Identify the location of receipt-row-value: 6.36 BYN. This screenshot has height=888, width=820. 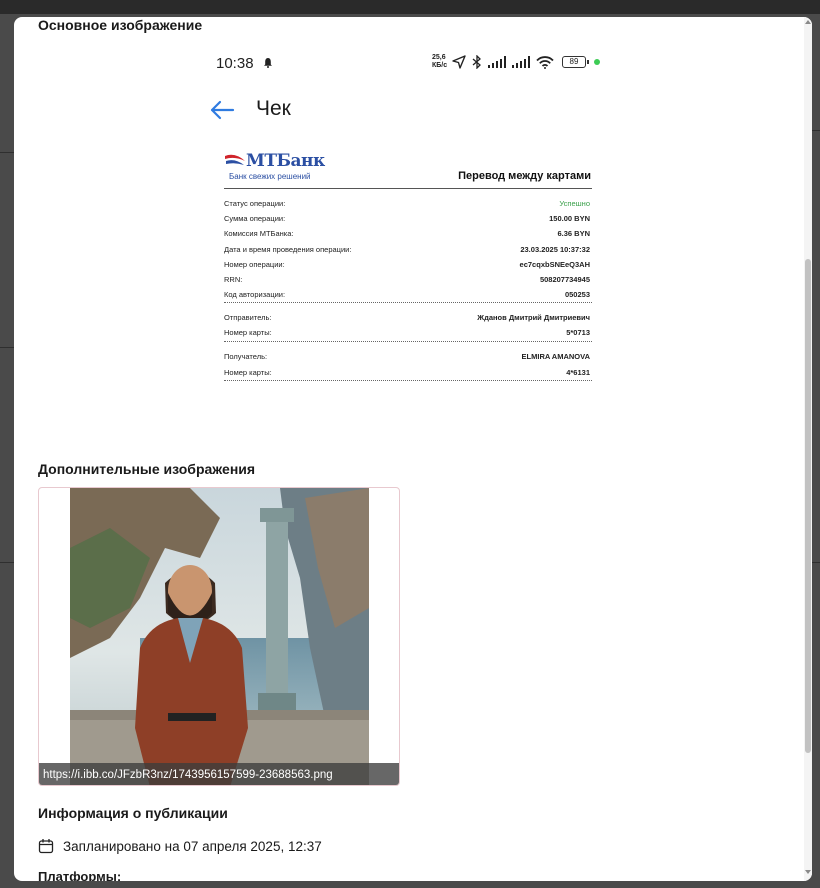
(573, 234).